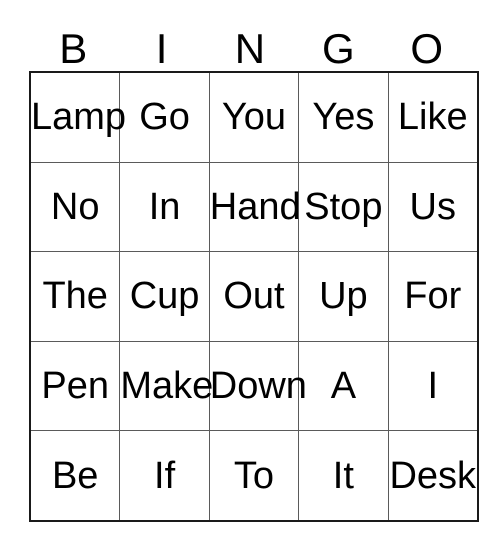  Describe the element at coordinates (166, 386) in the screenshot. I see `bingo-cell: Make` at that location.